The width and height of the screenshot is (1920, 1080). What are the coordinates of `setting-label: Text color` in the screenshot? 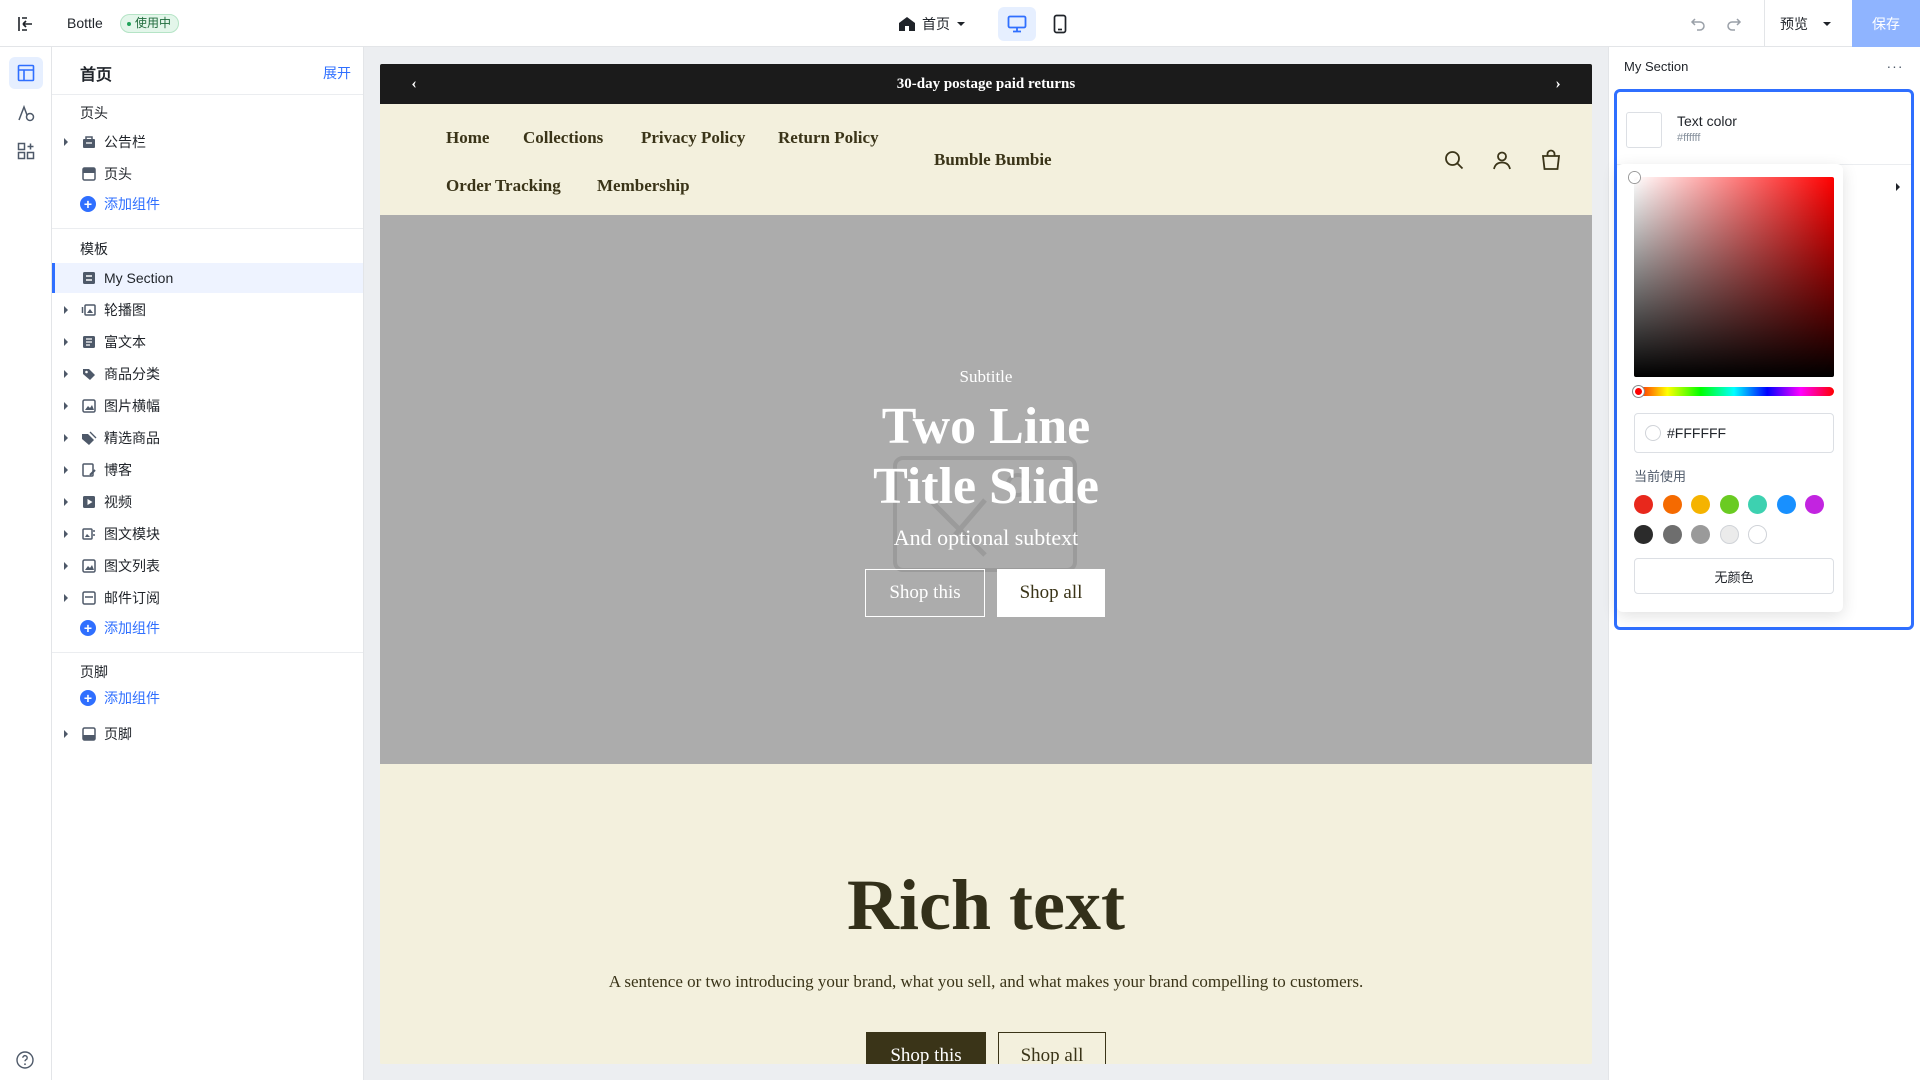 It's located at (1707, 121).